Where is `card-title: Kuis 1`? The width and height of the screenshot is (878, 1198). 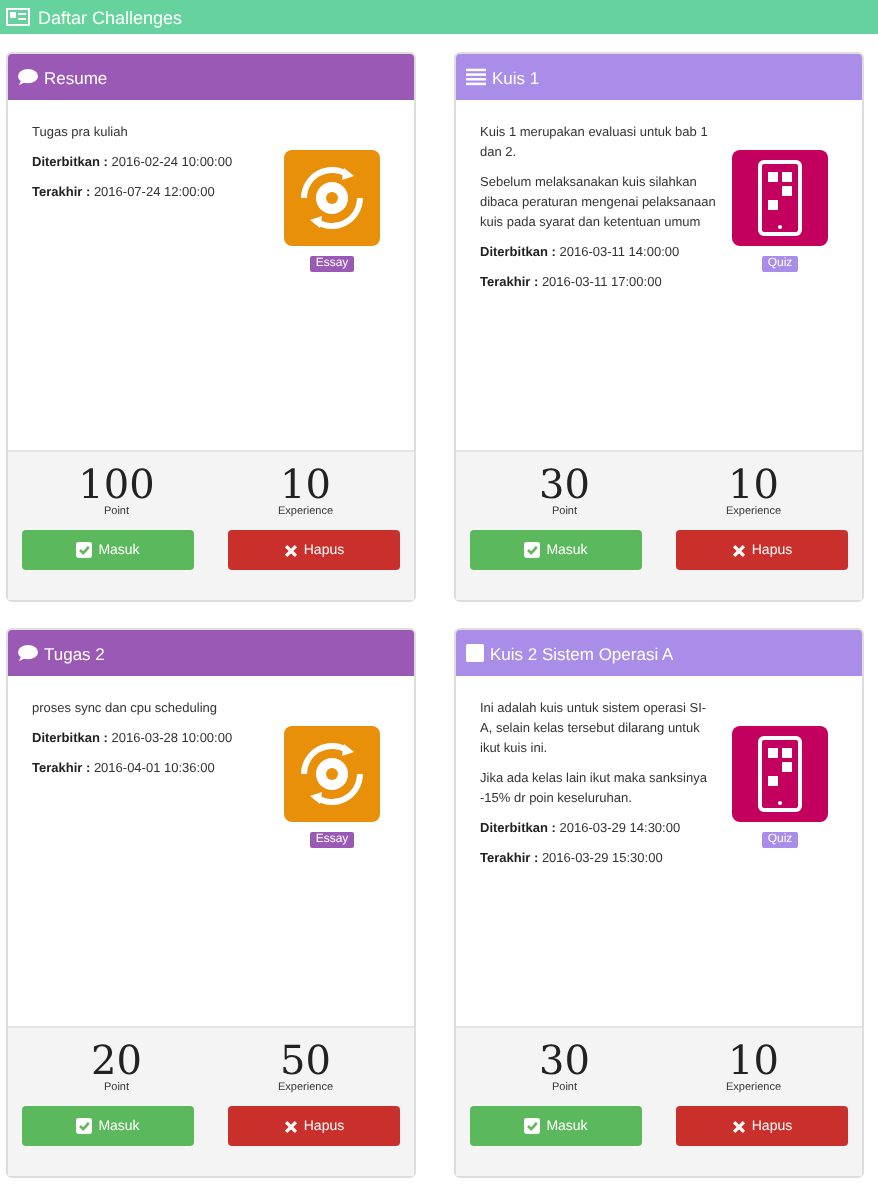 card-title: Kuis 1 is located at coordinates (516, 77).